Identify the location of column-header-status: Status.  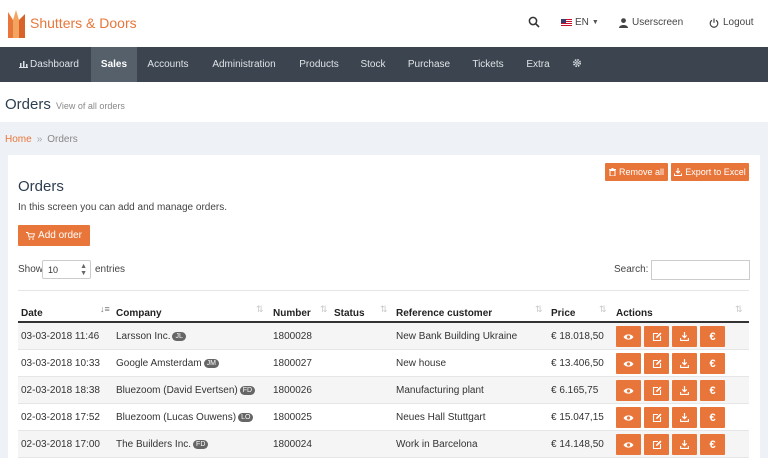
(349, 313).